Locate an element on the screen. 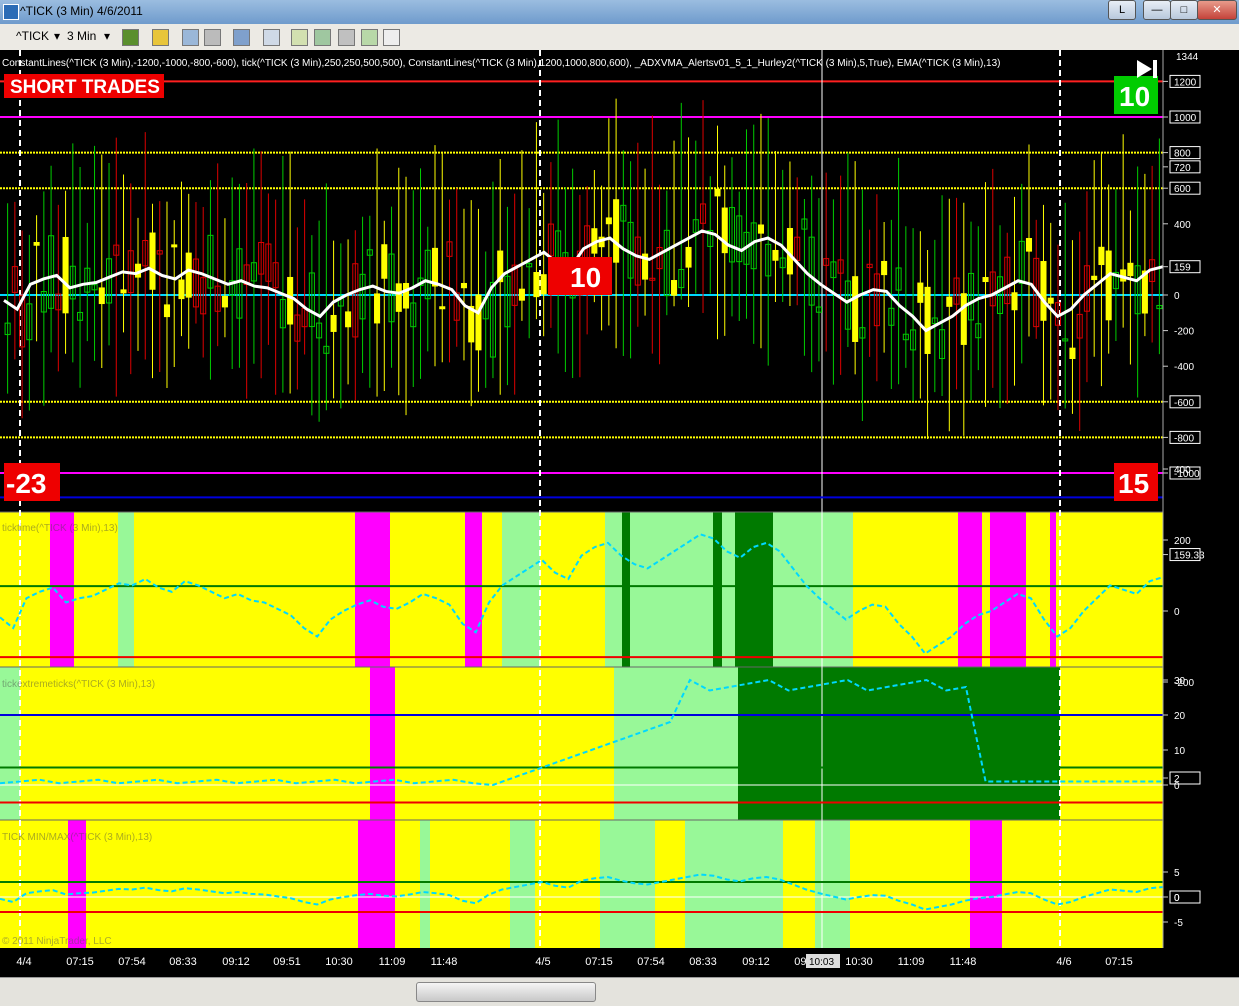  data-box-icon is located at coordinates (391, 37).